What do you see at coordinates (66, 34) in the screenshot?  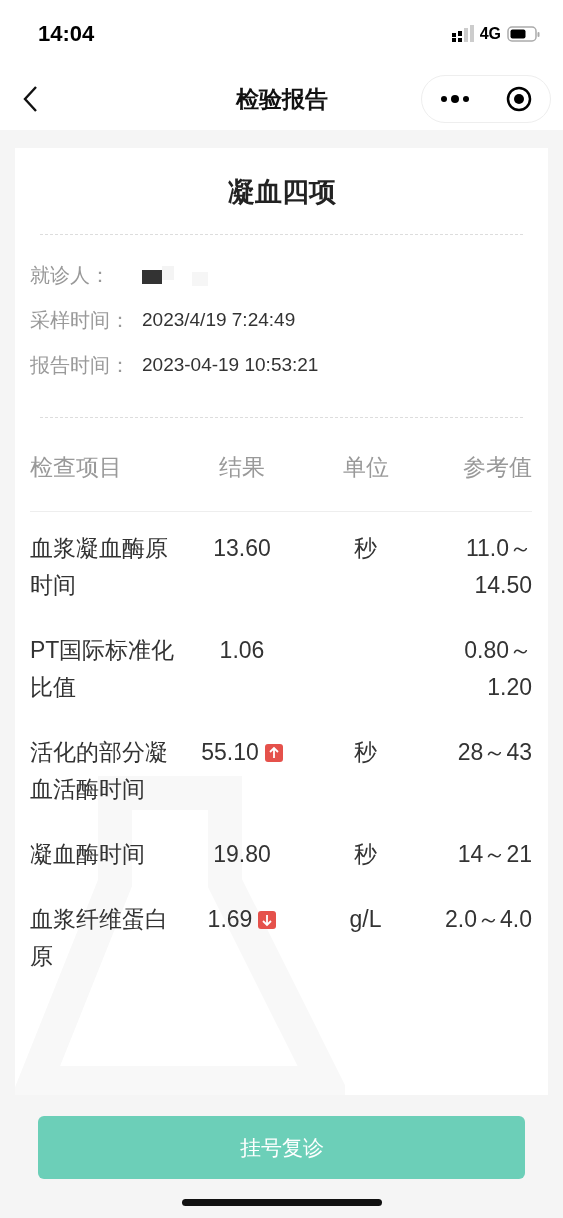 I see `status-time: 14:04` at bounding box center [66, 34].